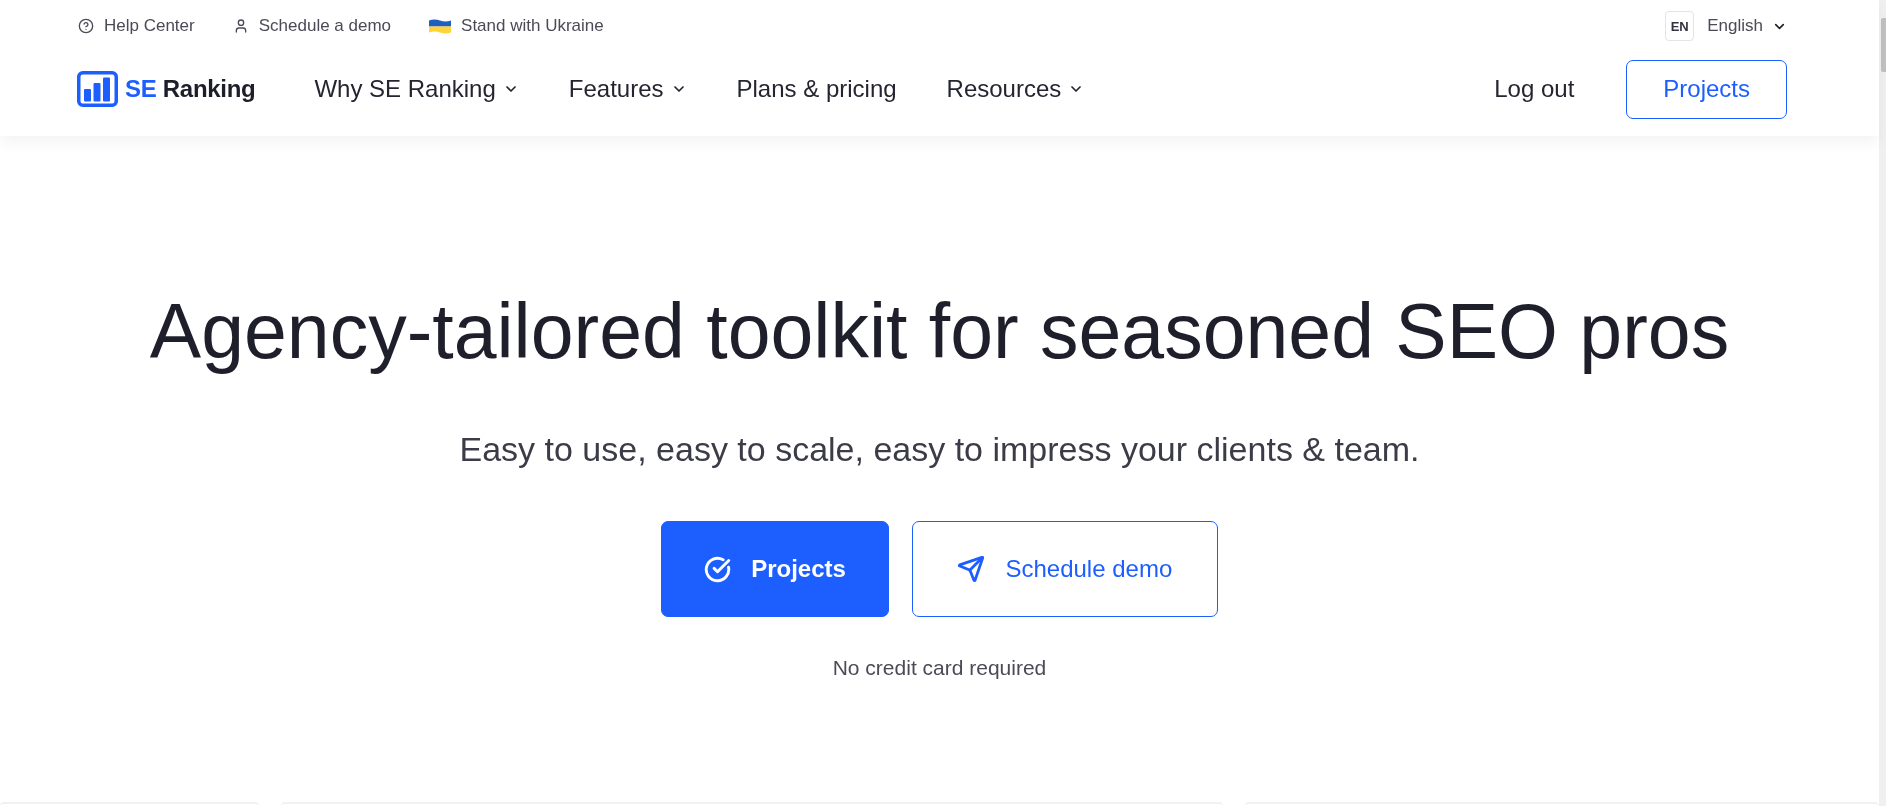 This screenshot has width=1886, height=806. I want to click on nav-menu-item: Why SE Ranking, so click(416, 89).